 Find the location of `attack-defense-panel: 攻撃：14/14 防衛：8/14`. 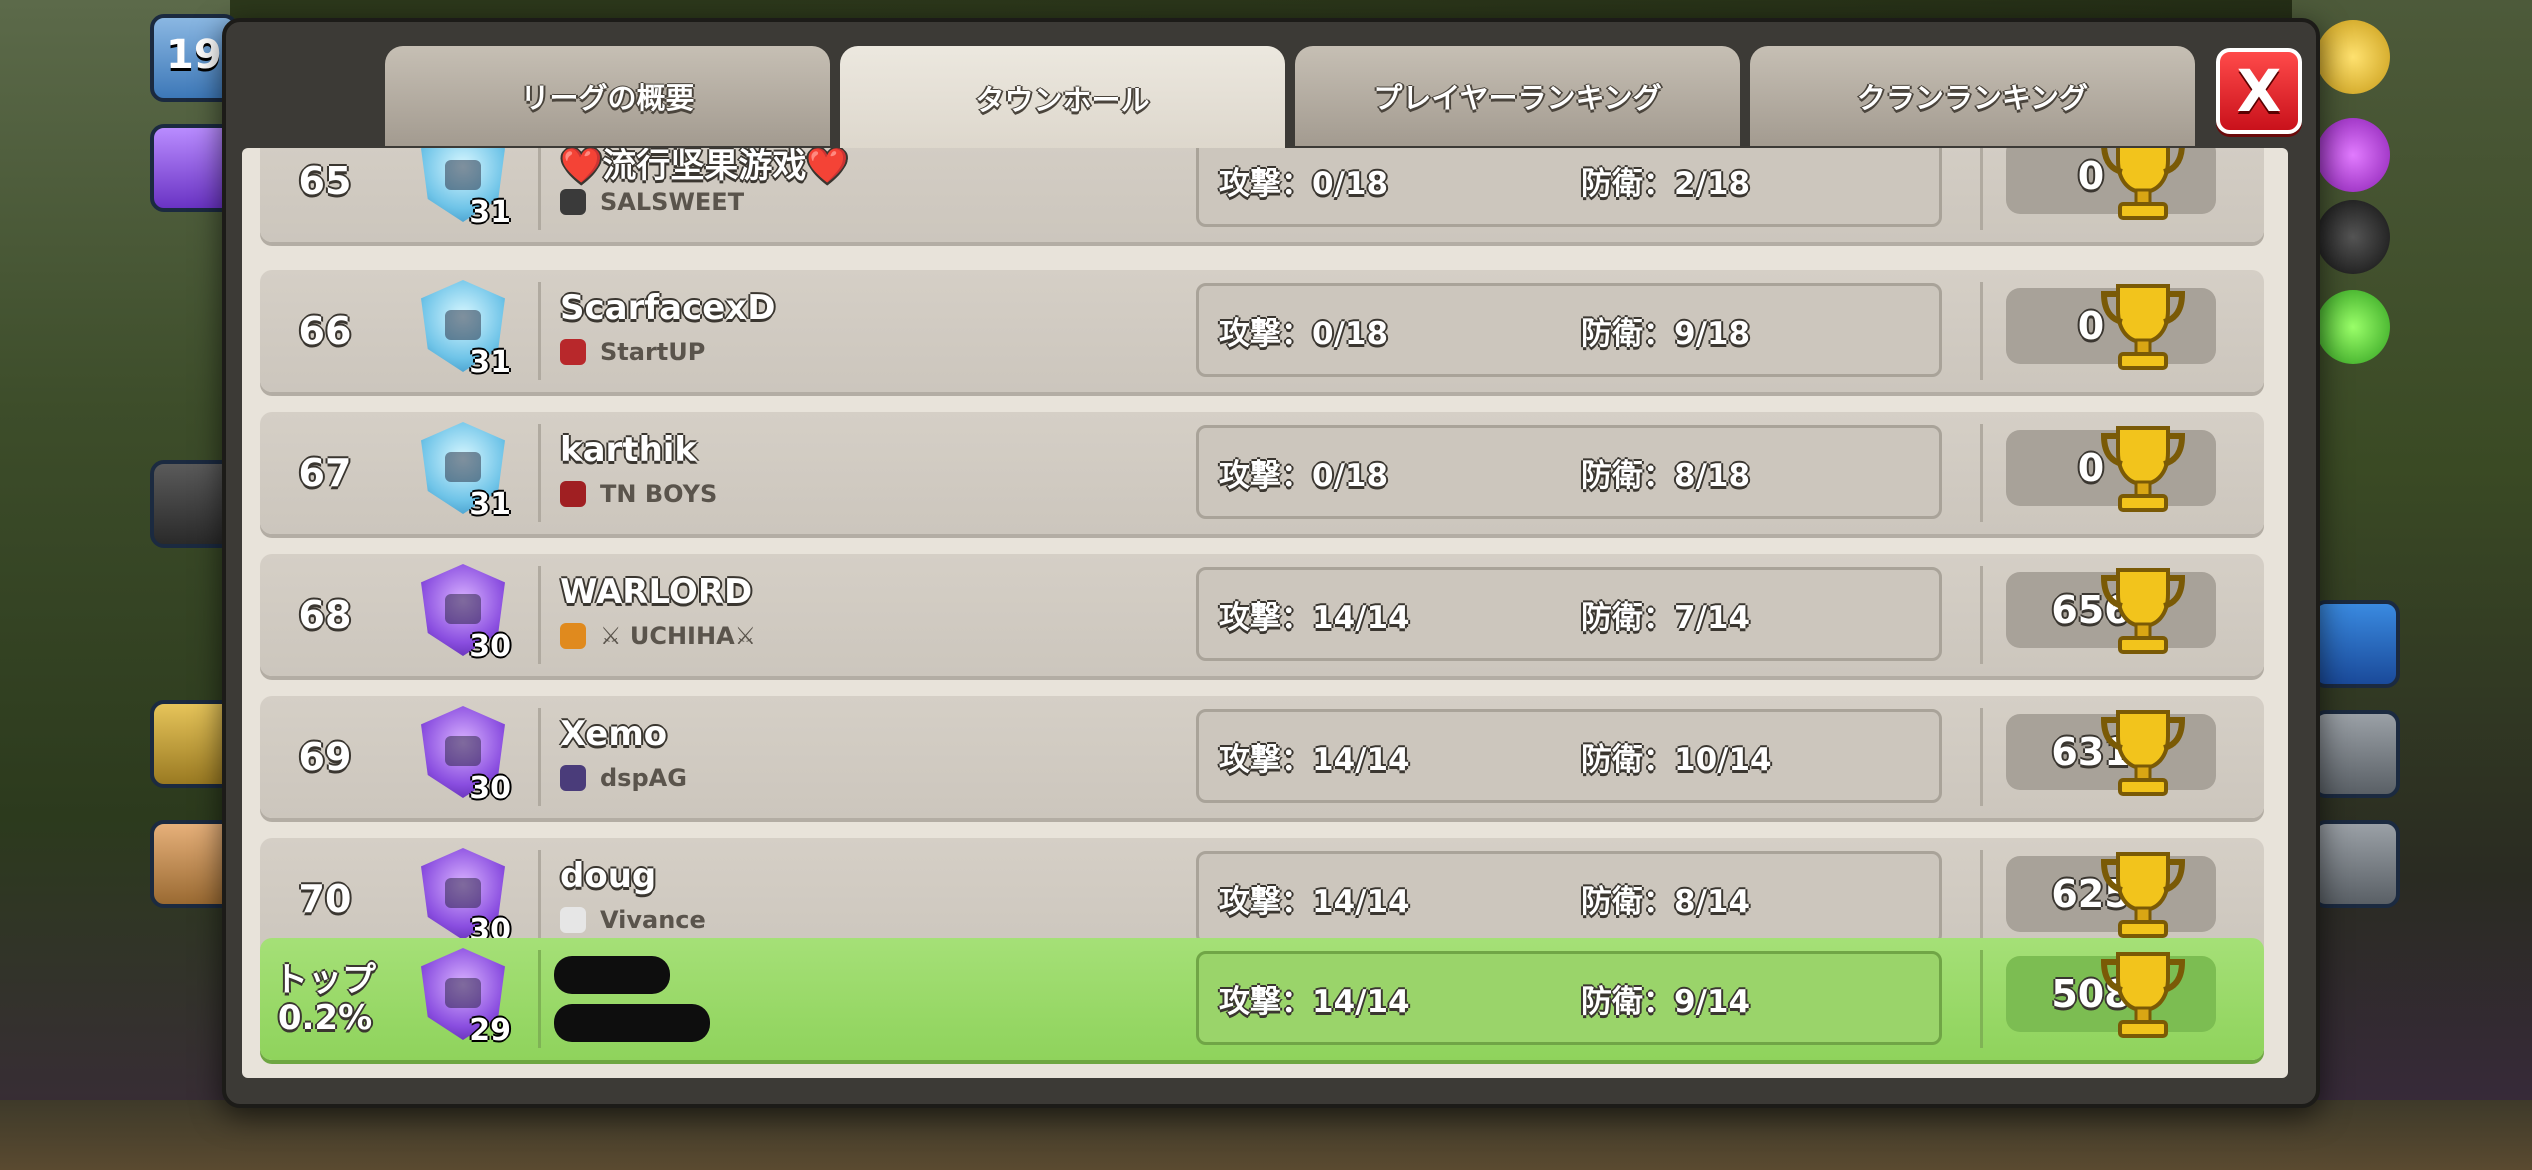

attack-defense-panel: 攻撃：14/14 防衛：8/14 is located at coordinates (1569, 898).